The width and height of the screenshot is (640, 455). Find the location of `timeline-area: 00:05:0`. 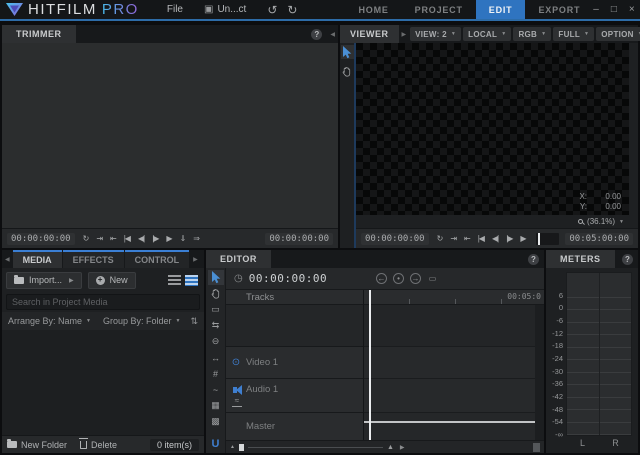

timeline-area: 00:05:0 is located at coordinates (454, 365).